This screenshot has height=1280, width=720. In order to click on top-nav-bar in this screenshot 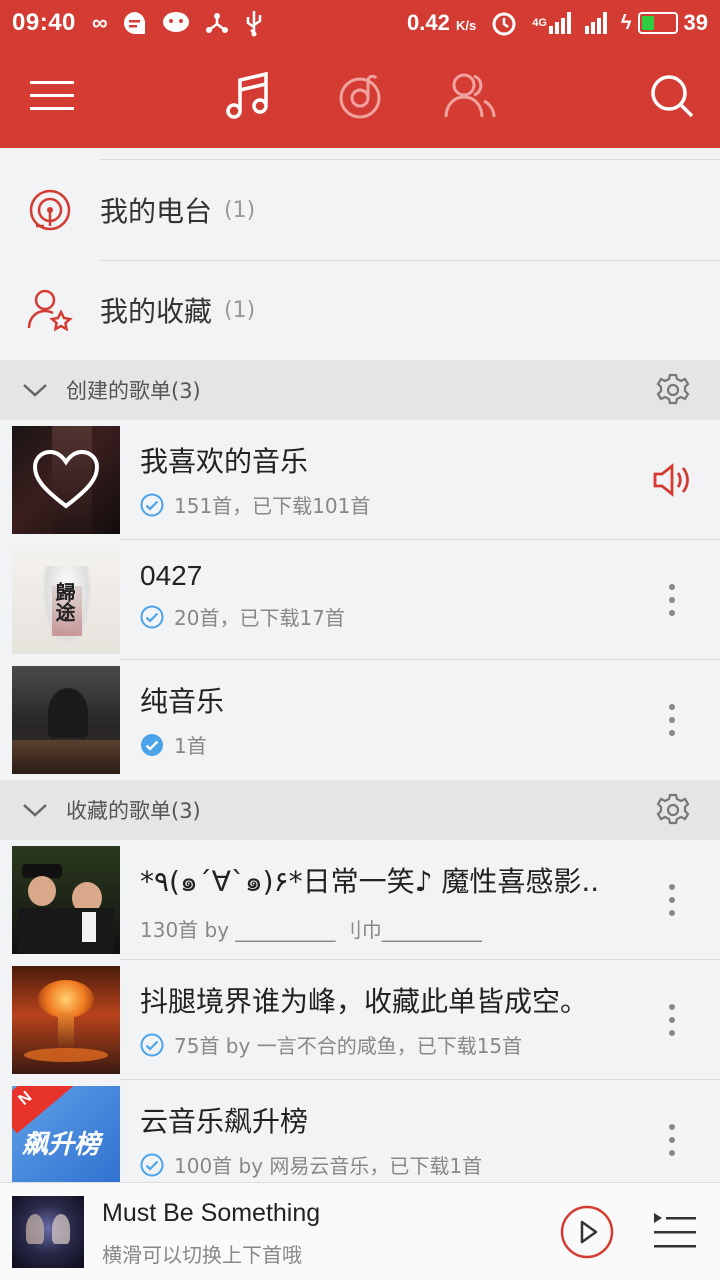, I will do `click(360, 97)`.